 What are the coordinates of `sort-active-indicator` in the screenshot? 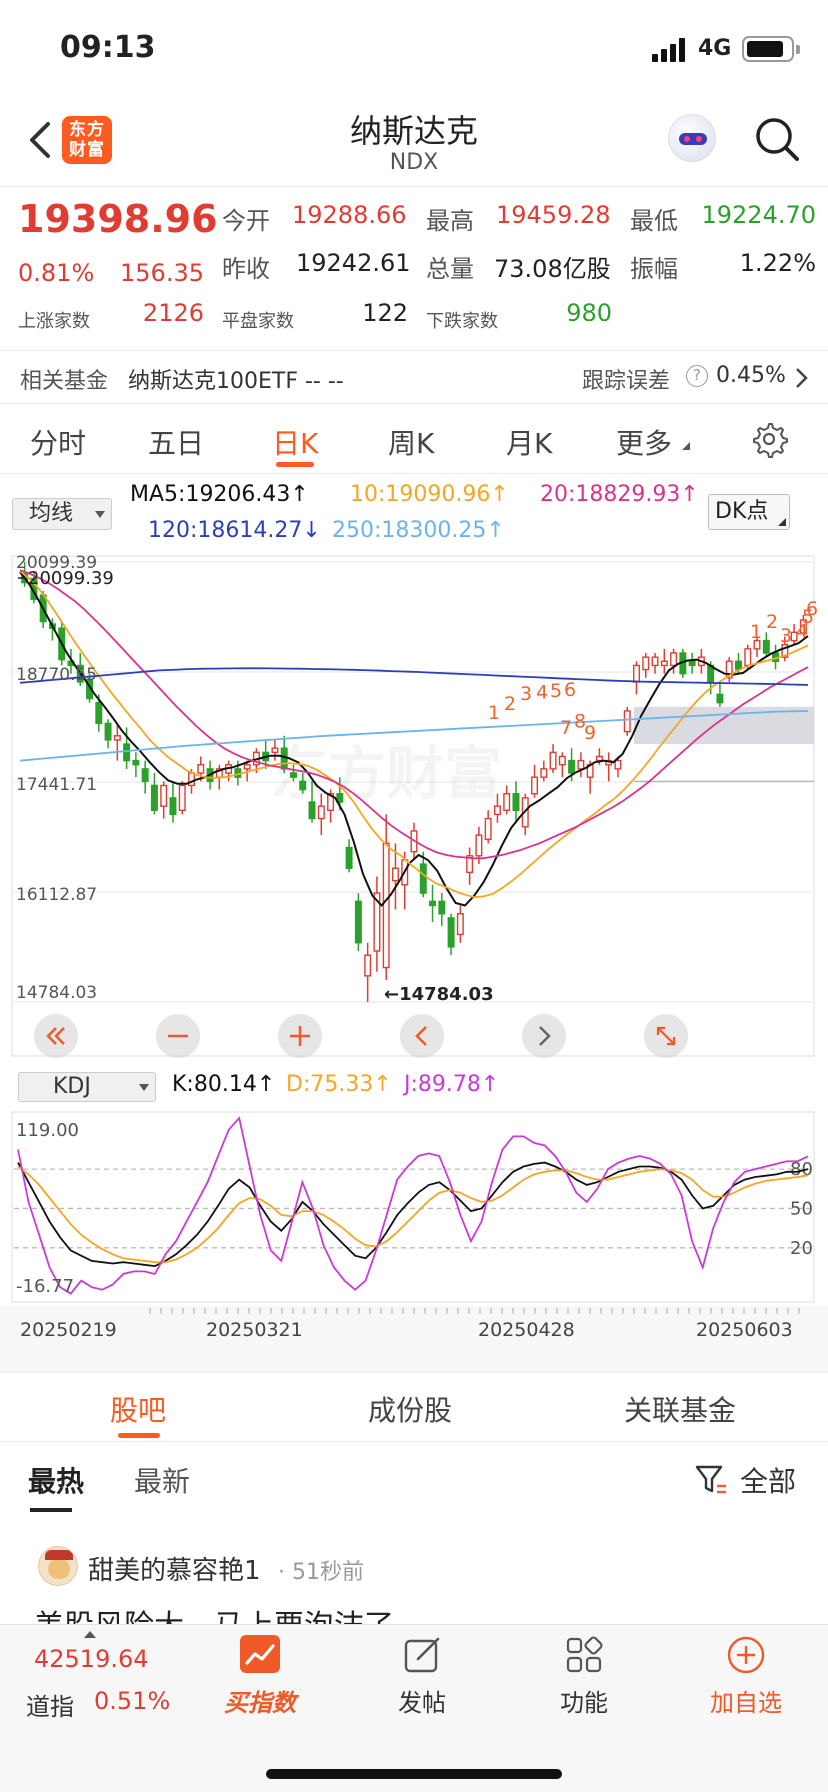 It's located at (51, 1510).